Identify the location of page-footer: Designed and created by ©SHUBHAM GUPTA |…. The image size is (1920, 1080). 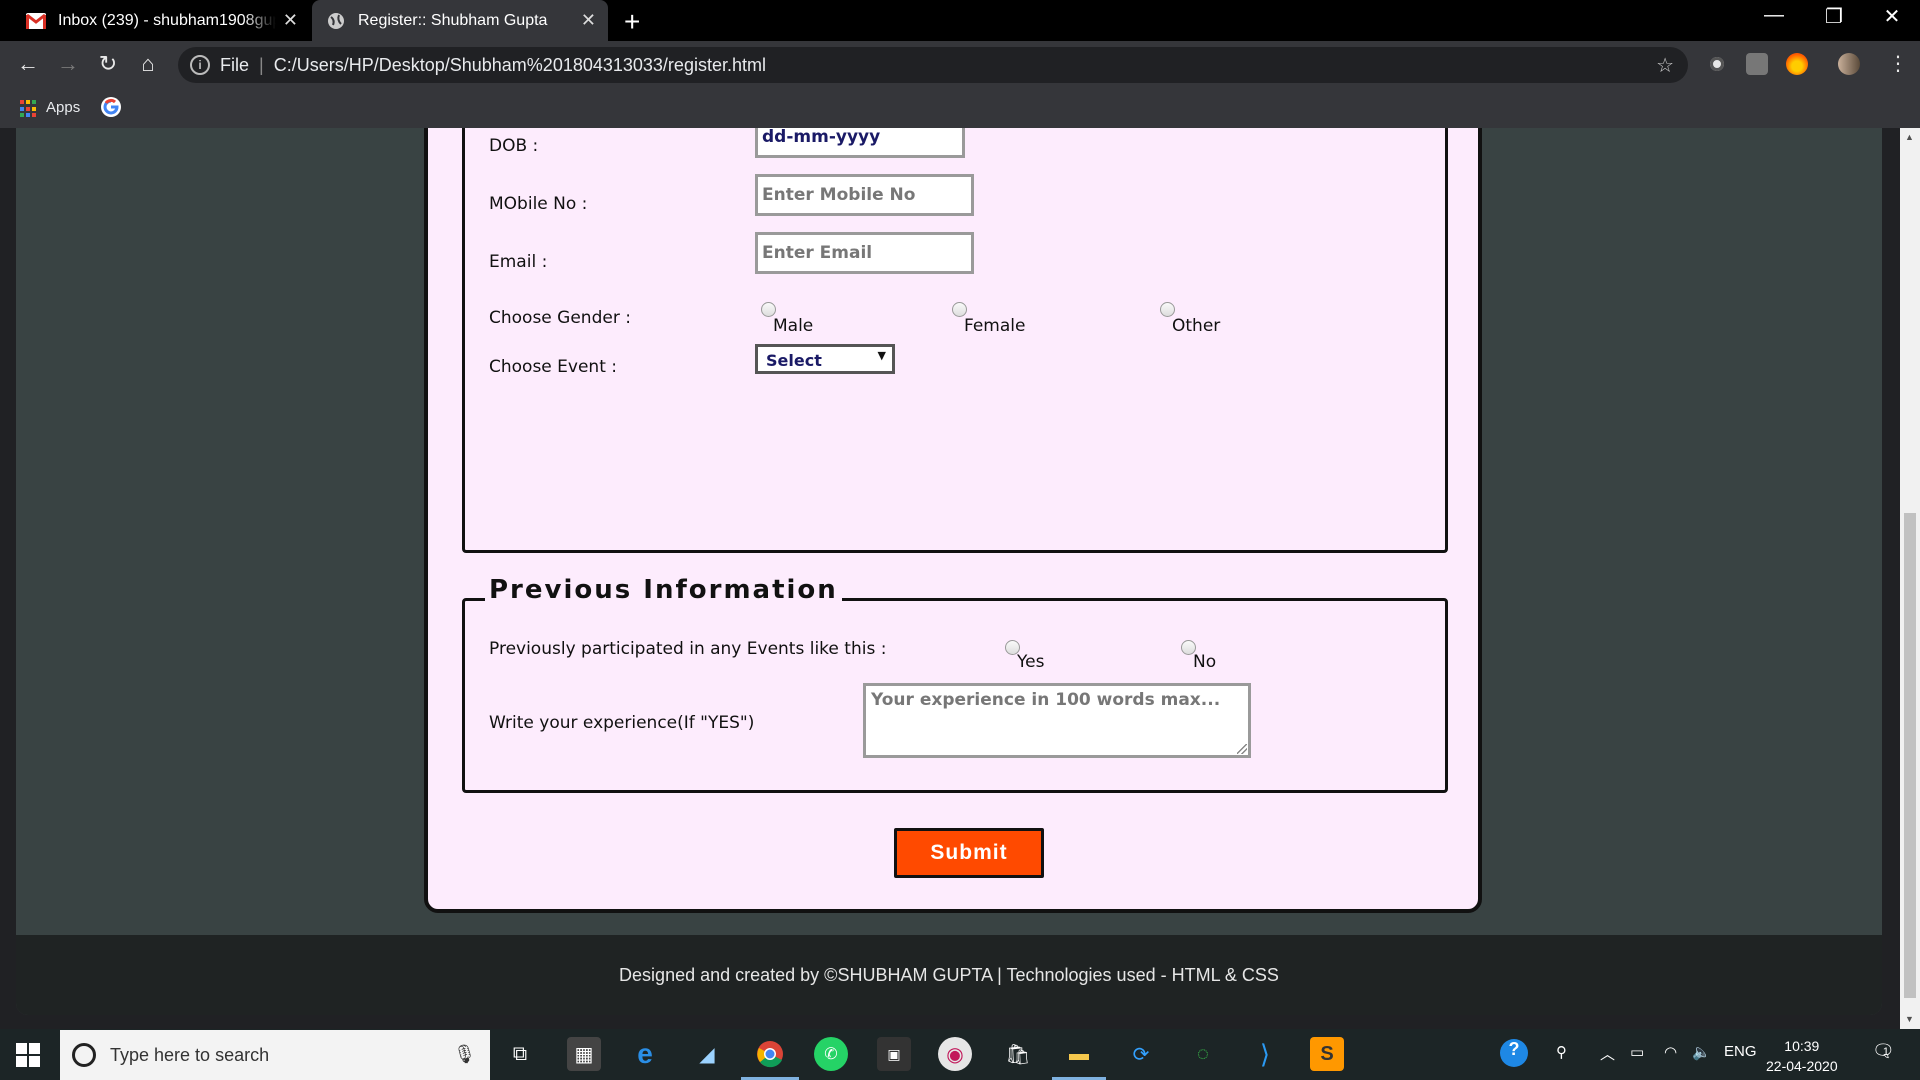
(949, 975).